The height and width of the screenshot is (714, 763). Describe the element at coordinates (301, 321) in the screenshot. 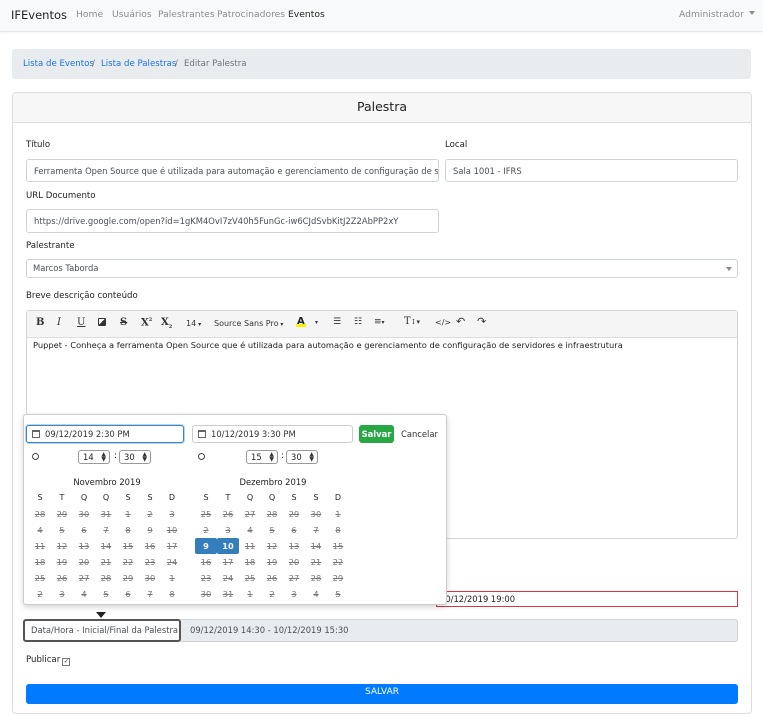

I see `highlight-color-button: A` at that location.